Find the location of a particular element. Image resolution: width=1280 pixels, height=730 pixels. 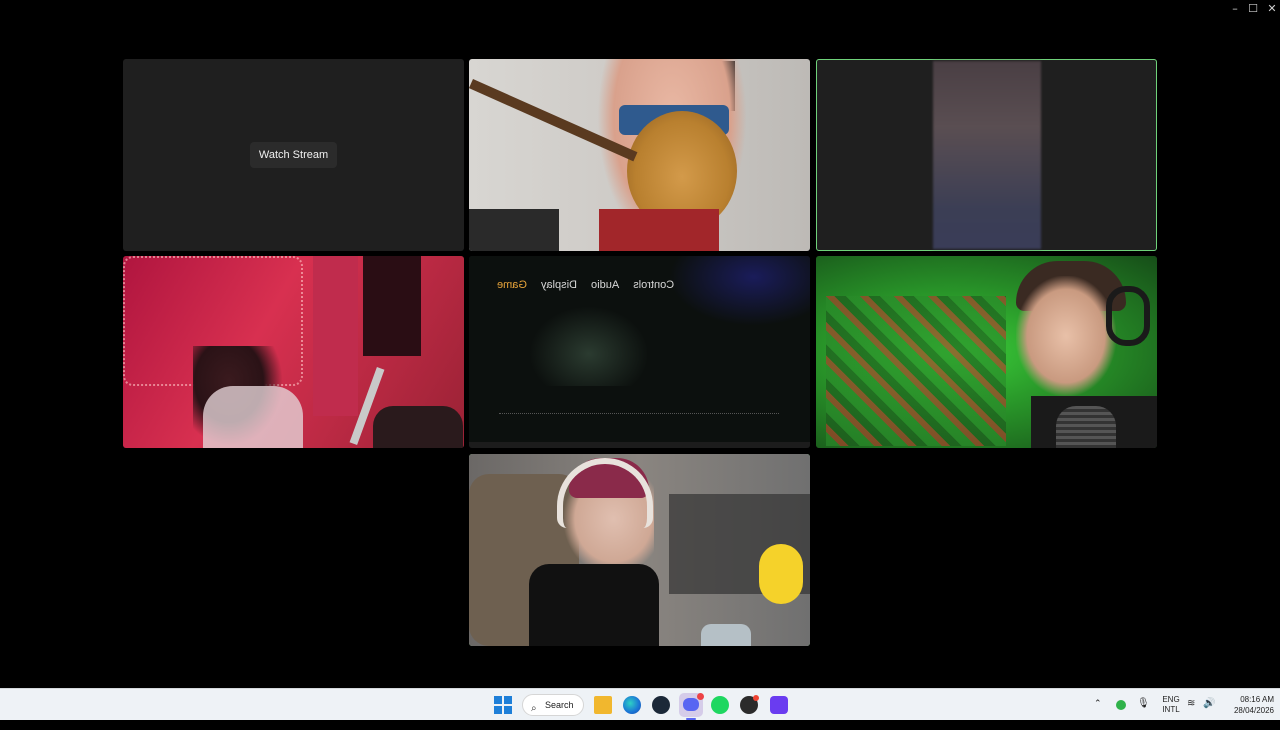

clock-date: 28/04/2026 is located at coordinates (1253, 710).